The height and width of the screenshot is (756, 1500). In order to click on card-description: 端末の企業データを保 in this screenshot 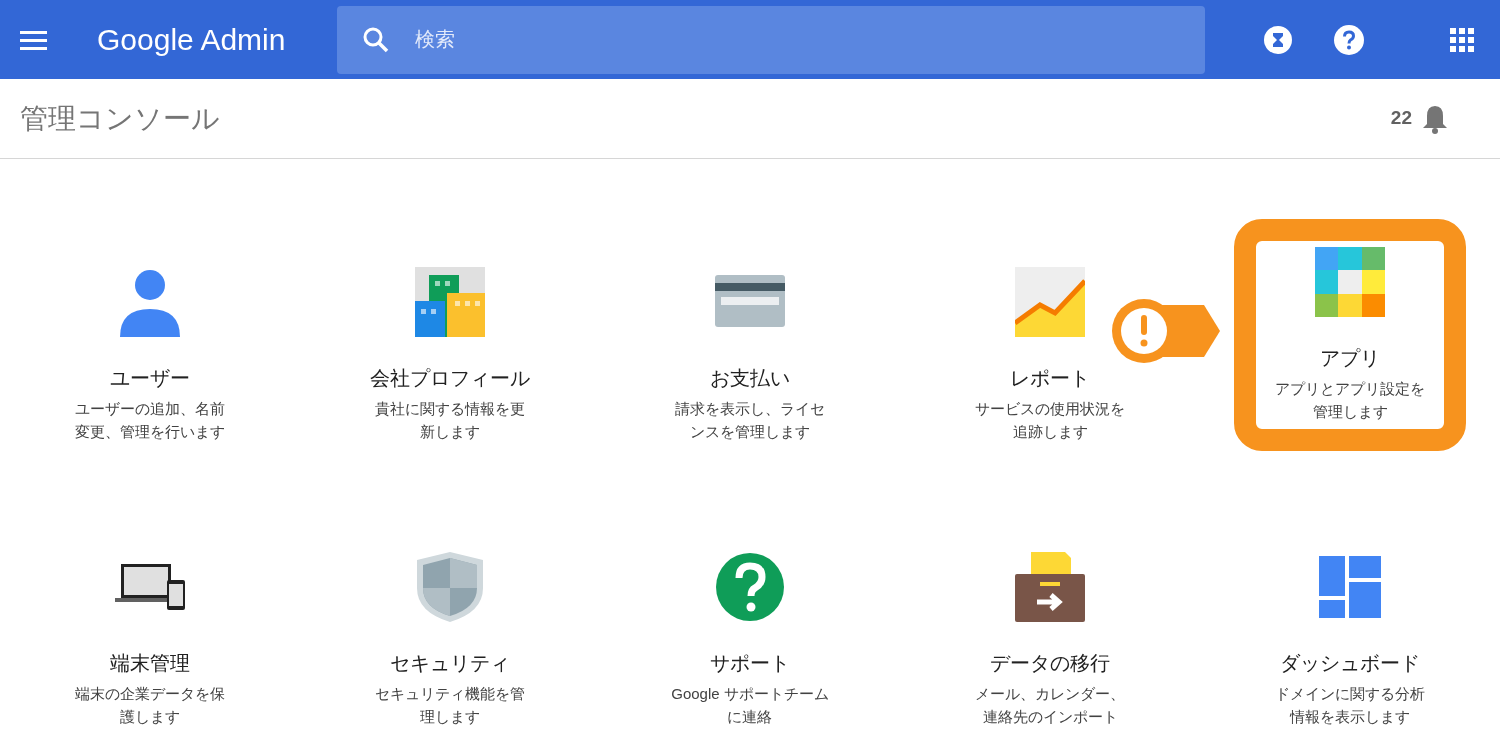, I will do `click(150, 694)`.